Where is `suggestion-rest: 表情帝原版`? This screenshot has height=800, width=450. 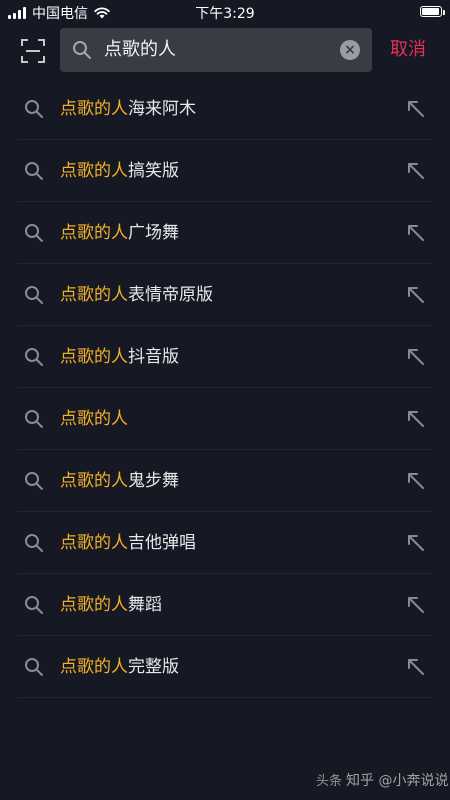 suggestion-rest: 表情帝原版 is located at coordinates (170, 295).